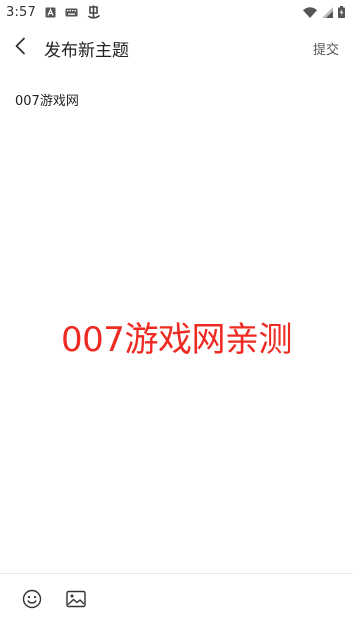 The width and height of the screenshot is (353, 627). I want to click on status-right, so click(324, 12).